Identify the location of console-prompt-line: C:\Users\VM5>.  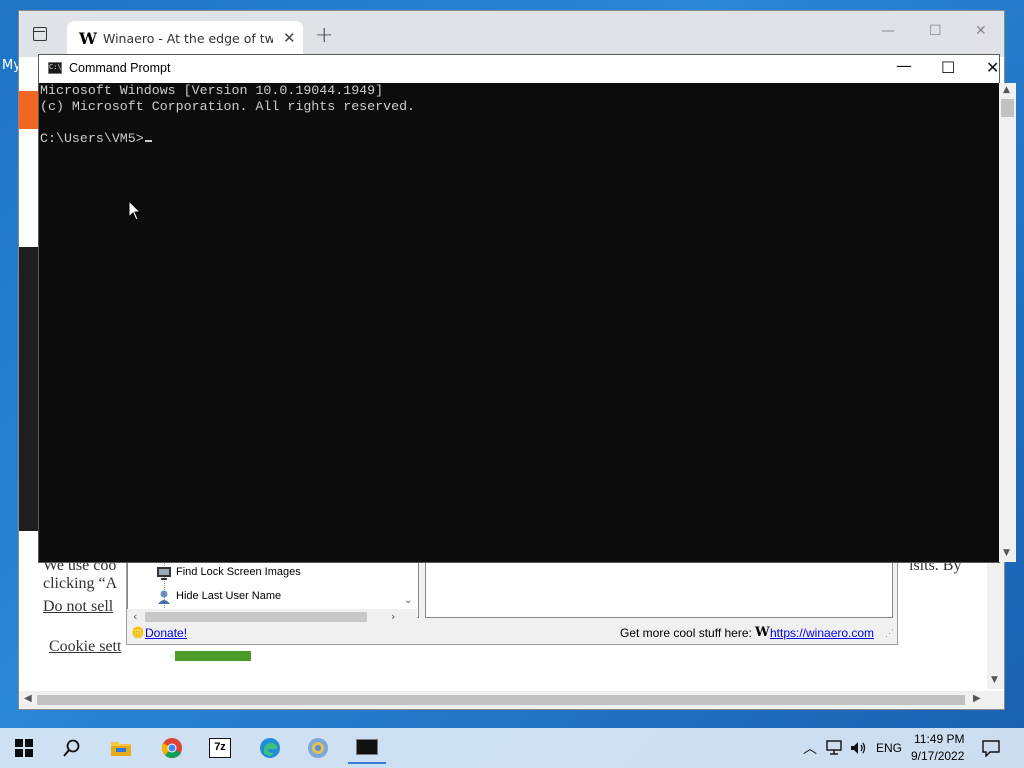
(227, 139).